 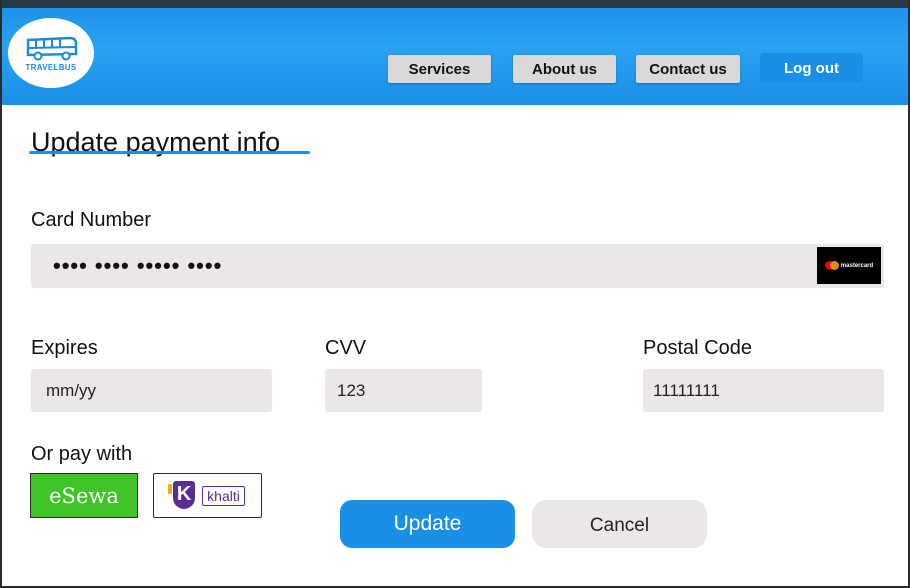 I want to click on cvv-label: CVV, so click(x=346, y=348).